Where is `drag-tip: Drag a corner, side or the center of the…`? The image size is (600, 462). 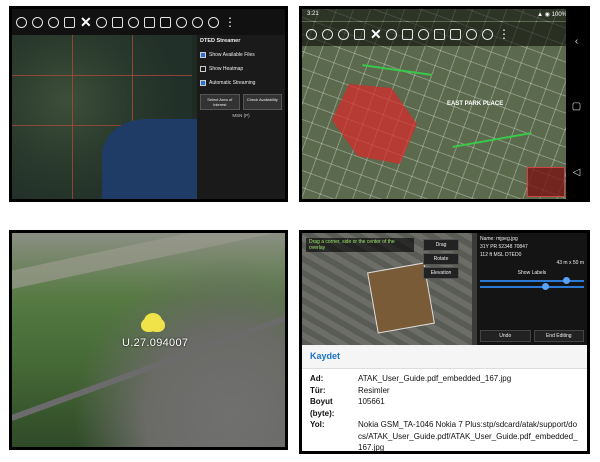
drag-tip: Drag a corner, side or the center of the… is located at coordinates (360, 245).